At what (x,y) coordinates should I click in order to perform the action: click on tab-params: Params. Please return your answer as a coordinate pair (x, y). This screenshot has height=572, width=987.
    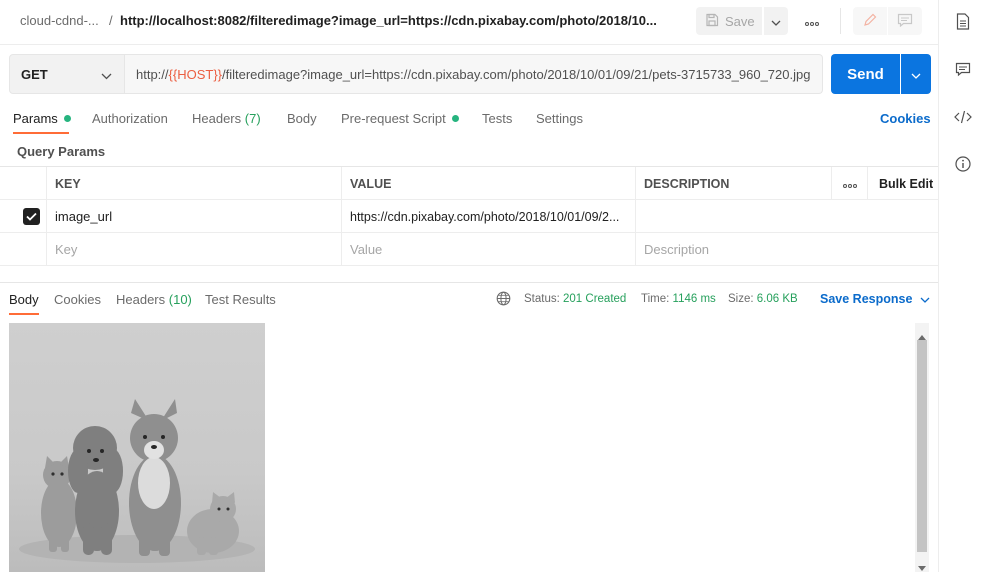
    Looking at the image, I should click on (42, 118).